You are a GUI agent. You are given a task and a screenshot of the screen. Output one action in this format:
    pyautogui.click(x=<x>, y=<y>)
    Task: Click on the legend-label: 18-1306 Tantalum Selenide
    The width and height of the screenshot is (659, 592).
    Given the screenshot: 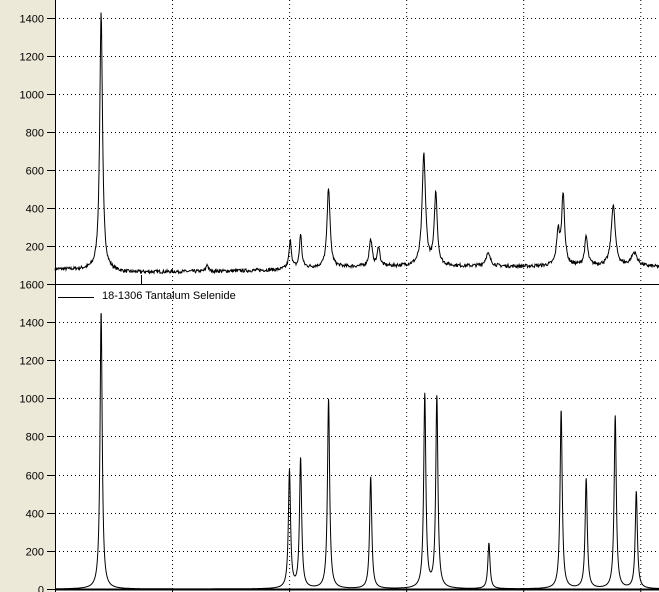 What is the action you would take?
    pyautogui.click(x=169, y=296)
    